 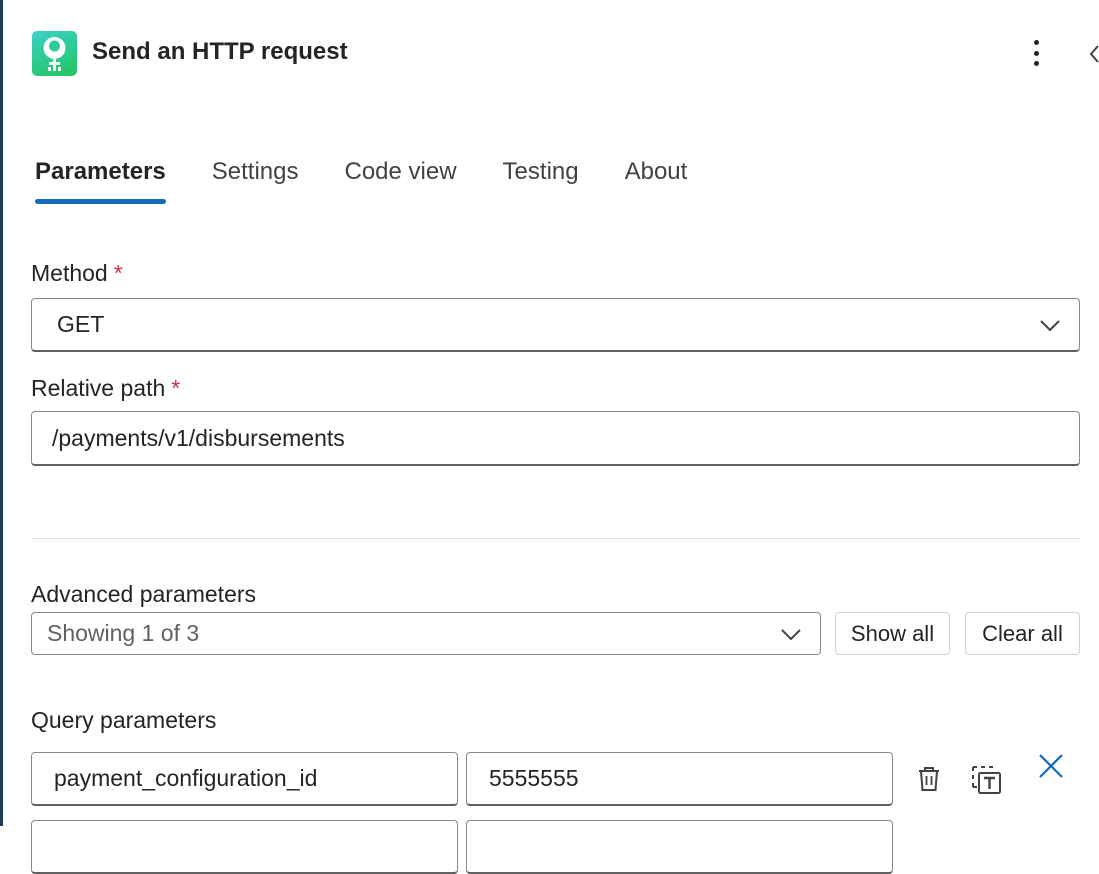 I want to click on collapse-panel-button, so click(x=1092, y=54).